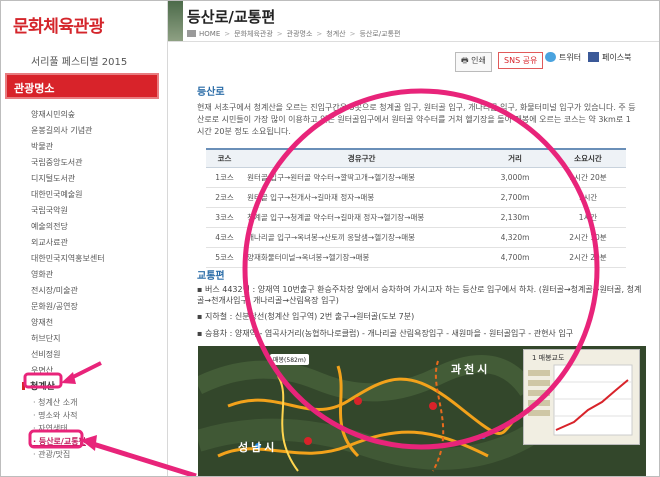 This screenshot has width=660, height=477. I want to click on cell-distance: 2,130m, so click(515, 217).